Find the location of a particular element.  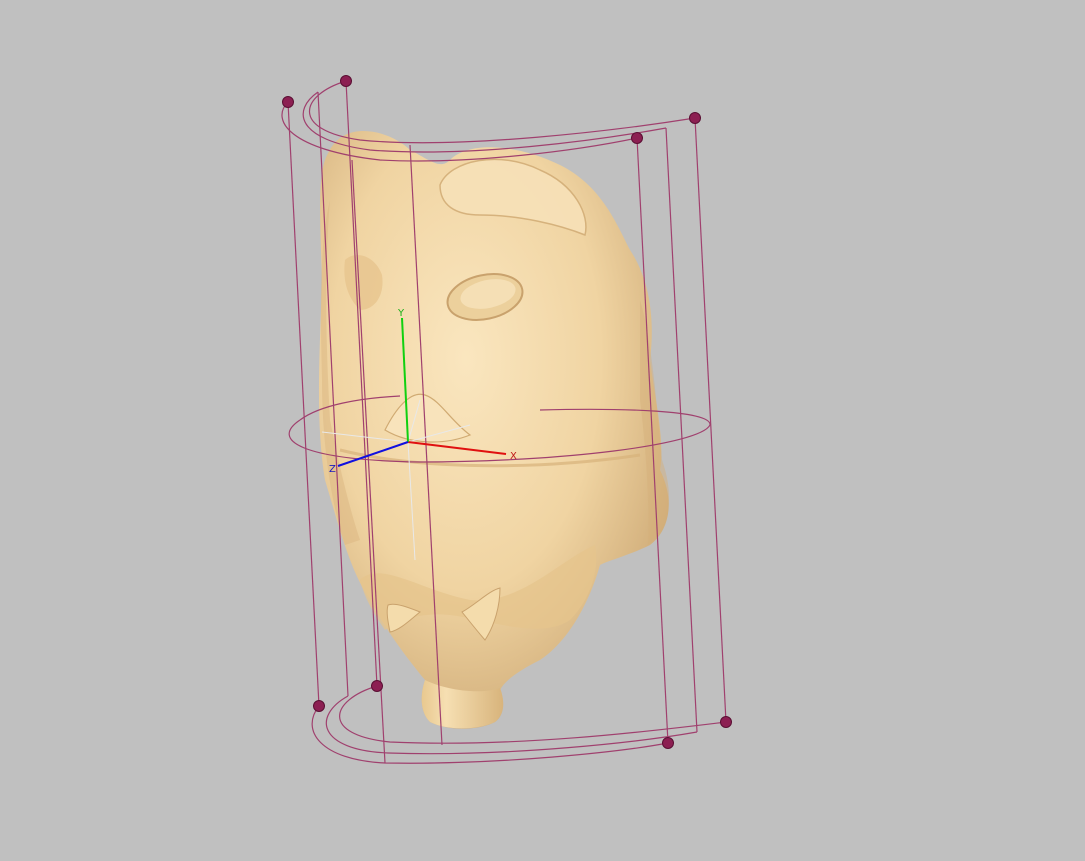

gizmo-x-label: X is located at coordinates (513, 456).